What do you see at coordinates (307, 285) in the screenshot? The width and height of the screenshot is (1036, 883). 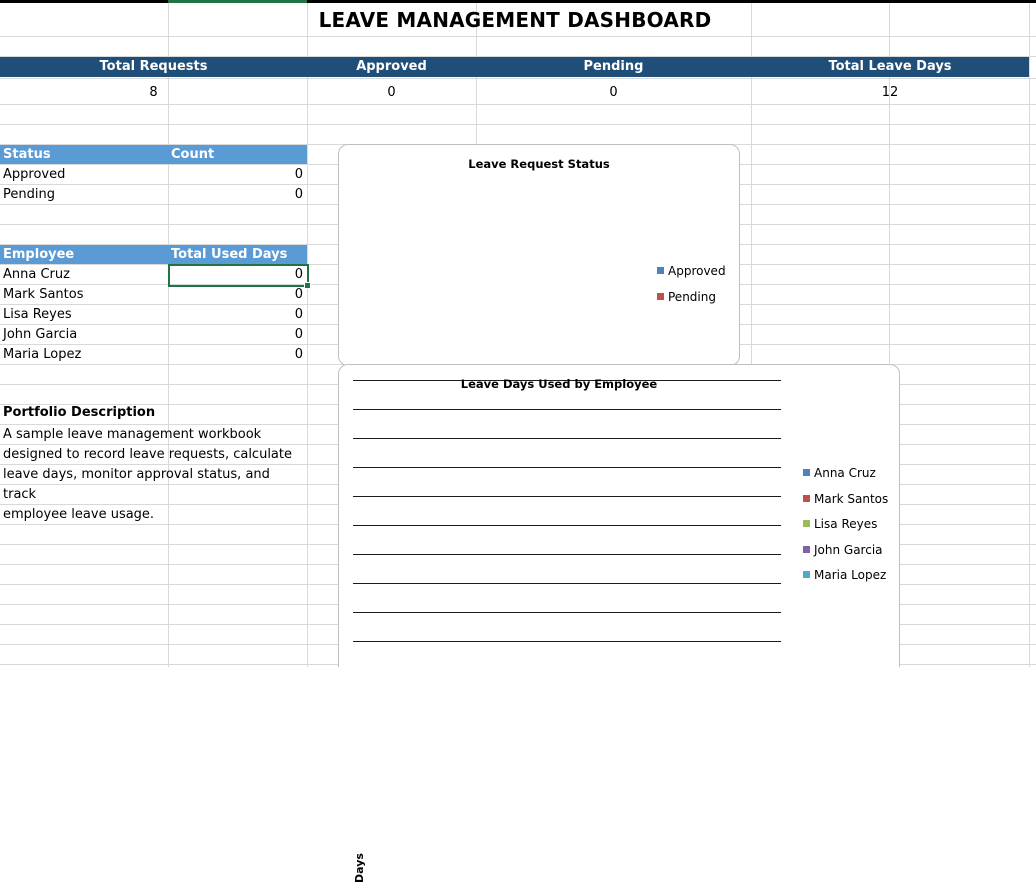 I see `fill-handle` at bounding box center [307, 285].